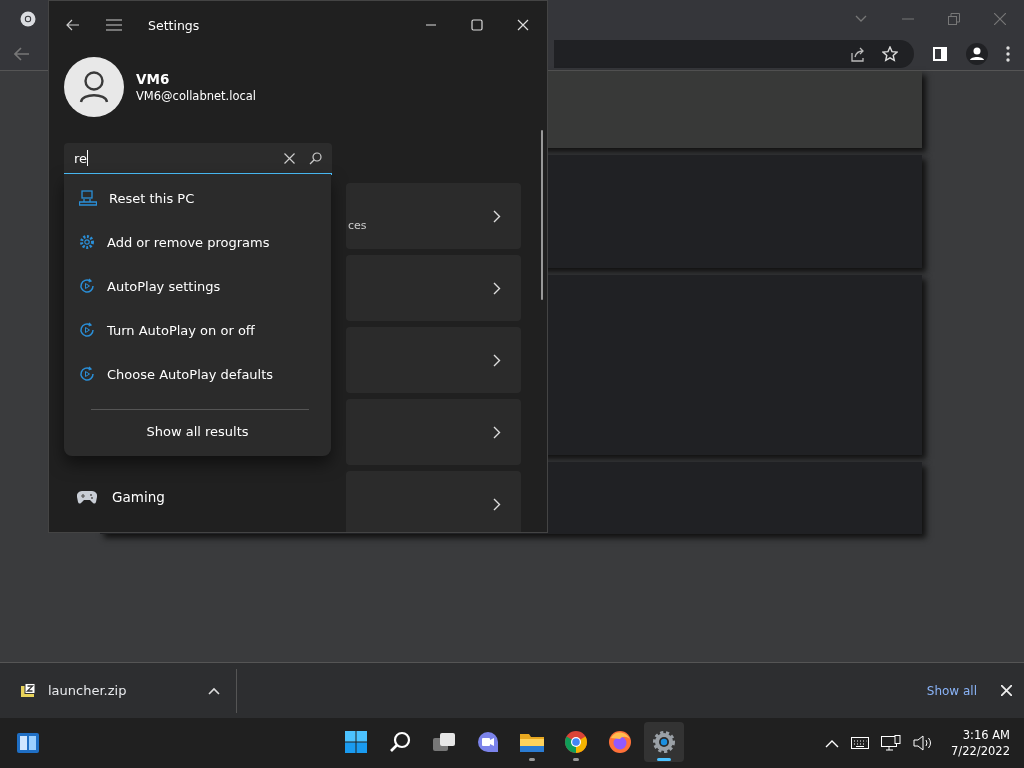 This screenshot has height=768, width=1024. I want to click on user-name: VM6, so click(153, 79).